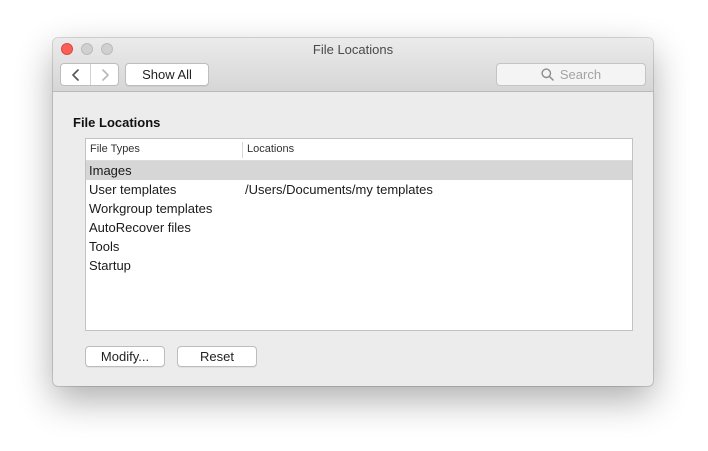 This screenshot has height=451, width=708. Describe the element at coordinates (359, 150) in the screenshot. I see `table-header: File Types Locations` at that location.